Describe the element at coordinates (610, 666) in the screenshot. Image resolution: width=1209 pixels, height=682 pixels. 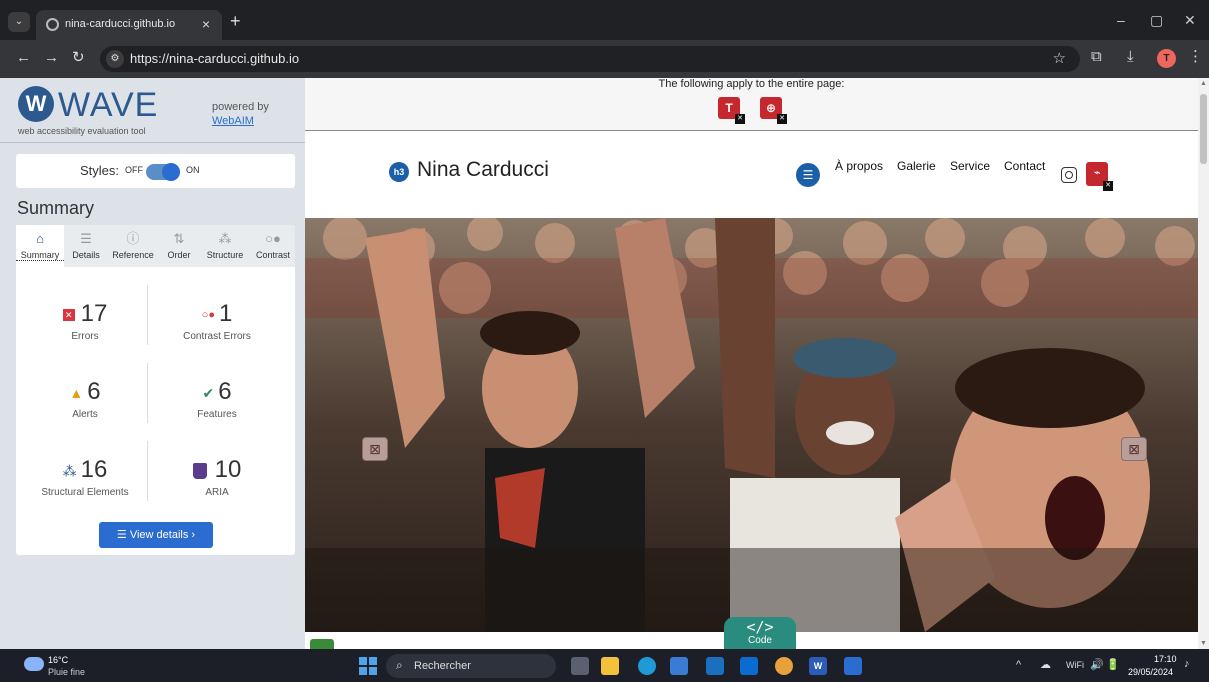
I see `file-explorer-icon` at that location.